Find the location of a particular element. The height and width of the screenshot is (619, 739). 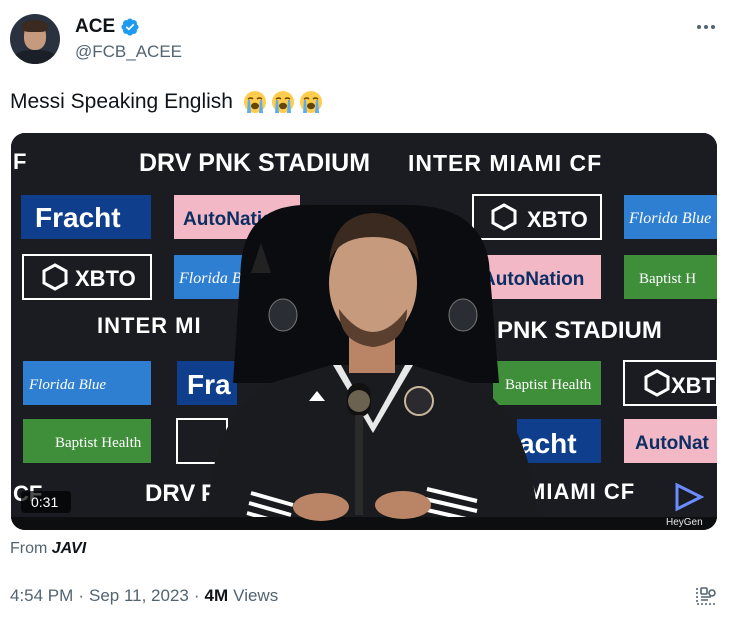

svg-text: Fra is located at coordinates (209, 384).